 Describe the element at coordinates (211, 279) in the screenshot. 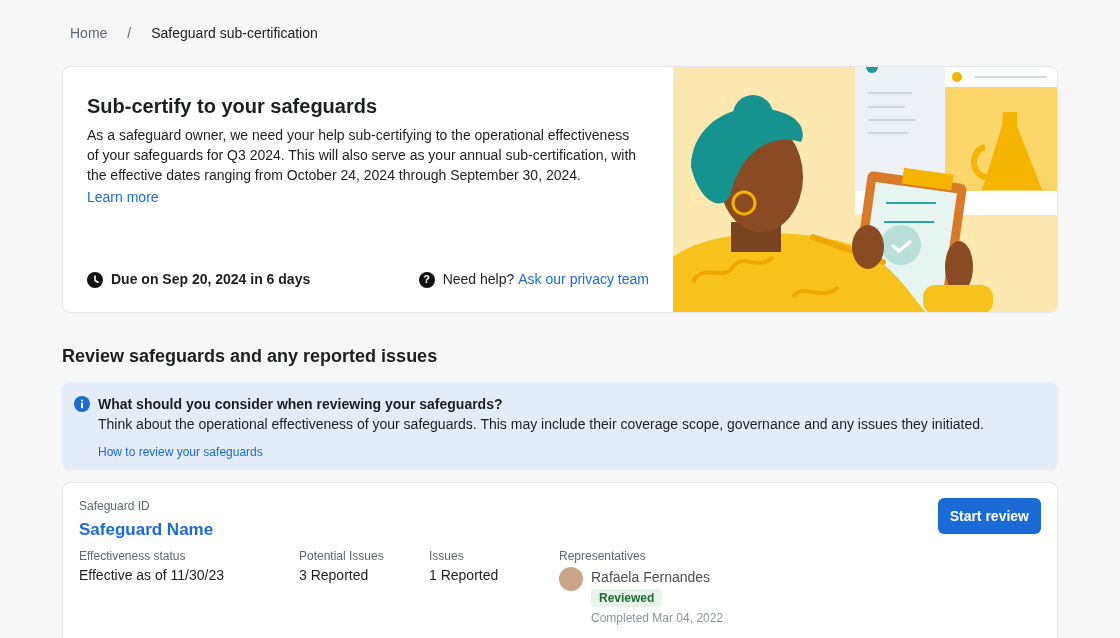

I see `due-date: Due on Sep 20, 2024 in 6 days` at that location.